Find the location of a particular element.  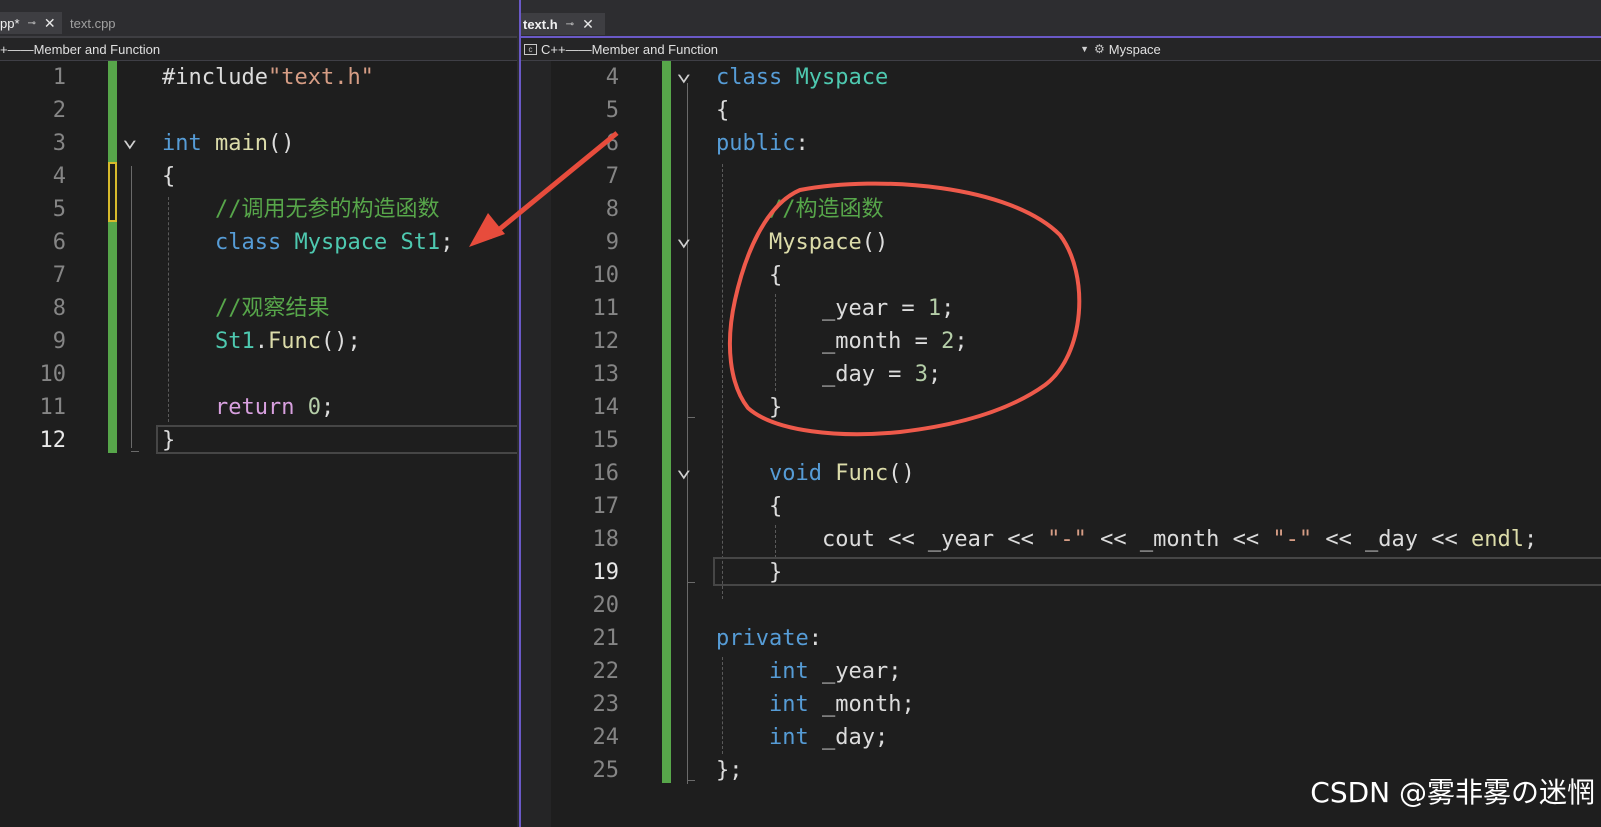

watermark: CSDN @雾非雾の迷惘 is located at coordinates (1452, 792).